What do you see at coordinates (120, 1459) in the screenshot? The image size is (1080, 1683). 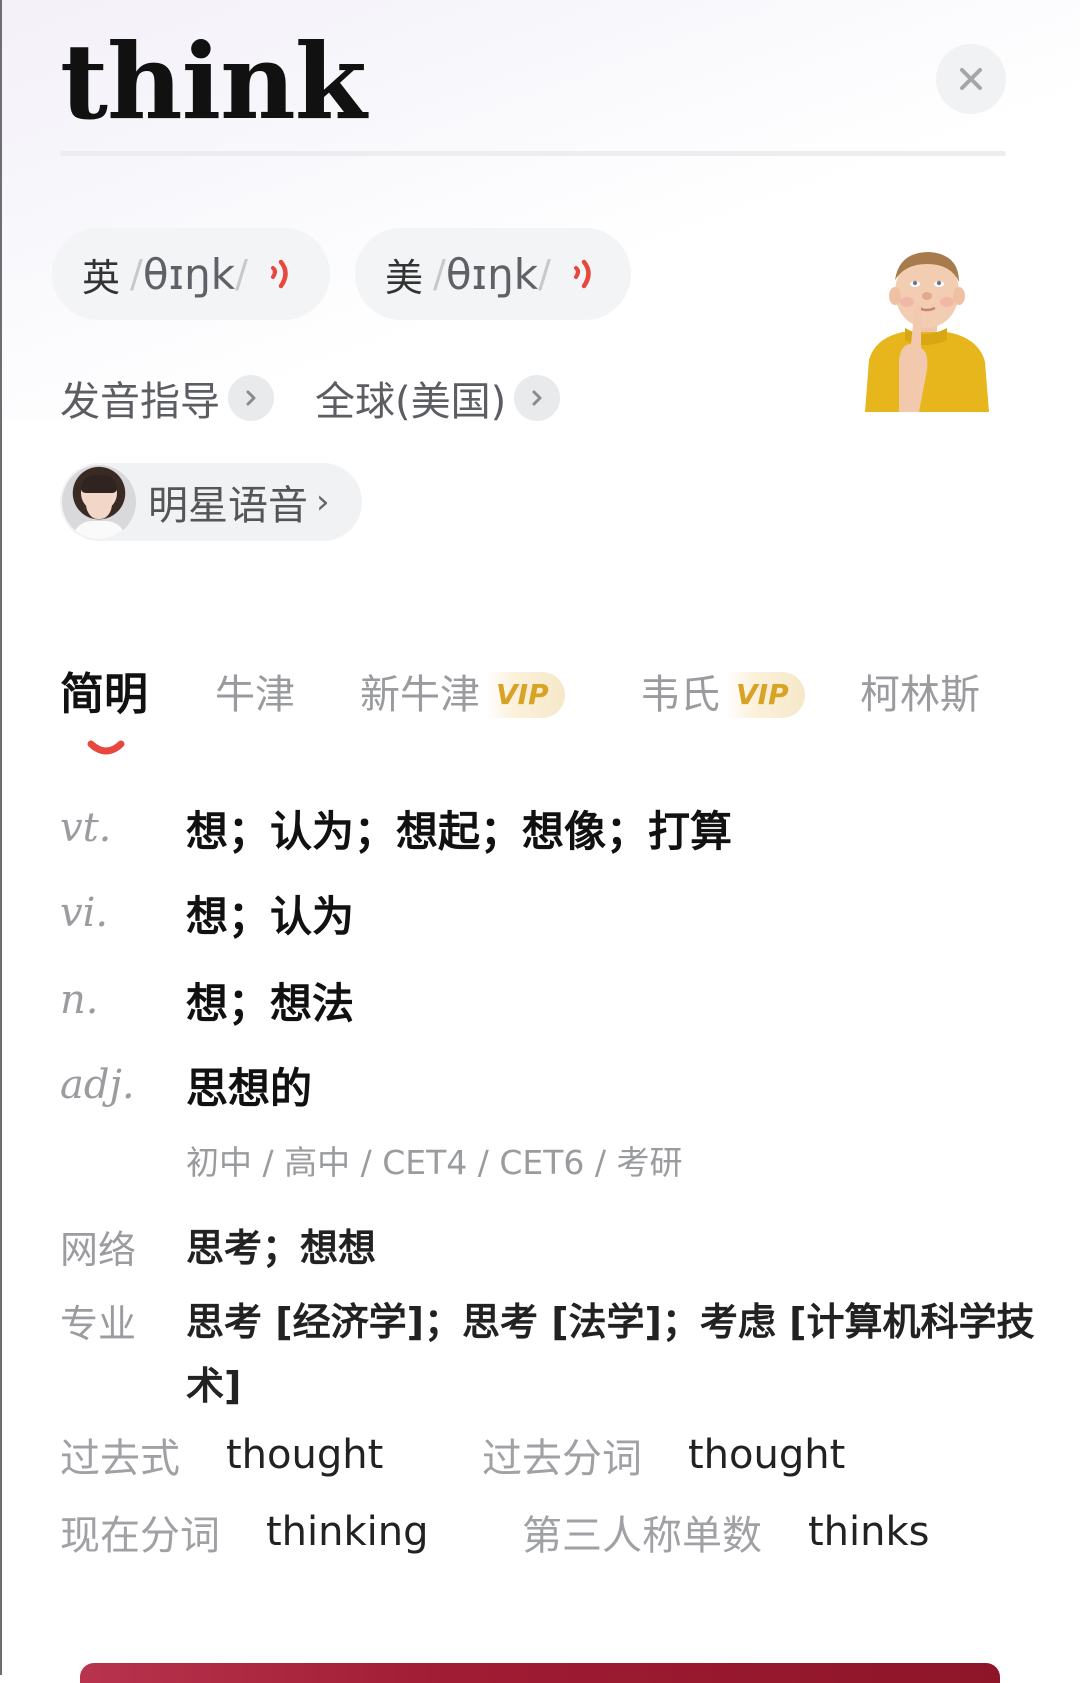 I see `form-label: 过去式` at bounding box center [120, 1459].